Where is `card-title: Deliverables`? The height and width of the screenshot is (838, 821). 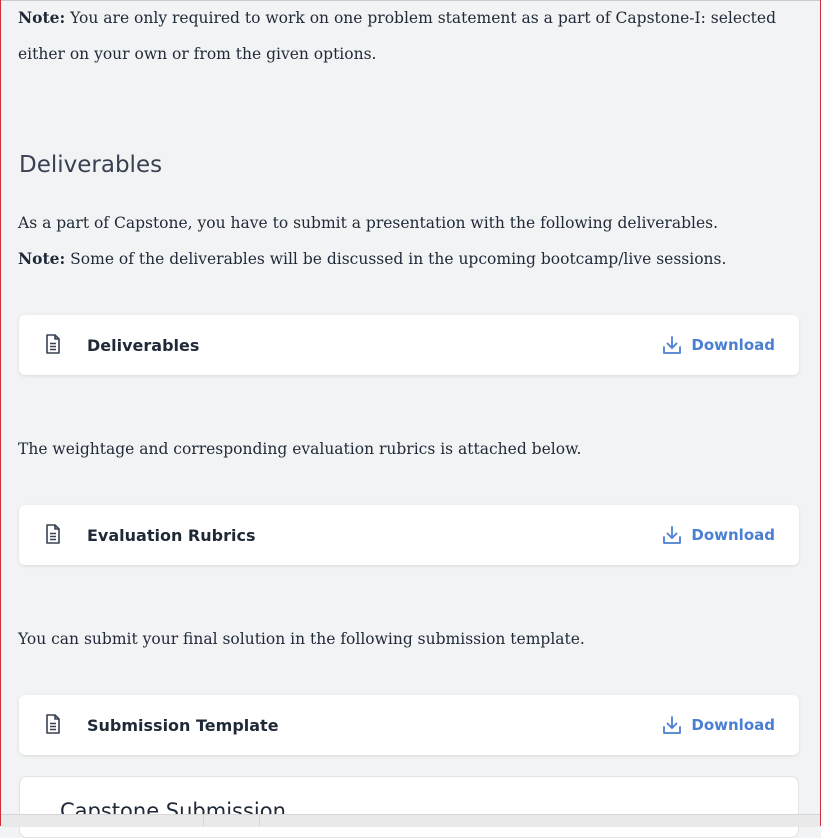 card-title: Deliverables is located at coordinates (143, 345).